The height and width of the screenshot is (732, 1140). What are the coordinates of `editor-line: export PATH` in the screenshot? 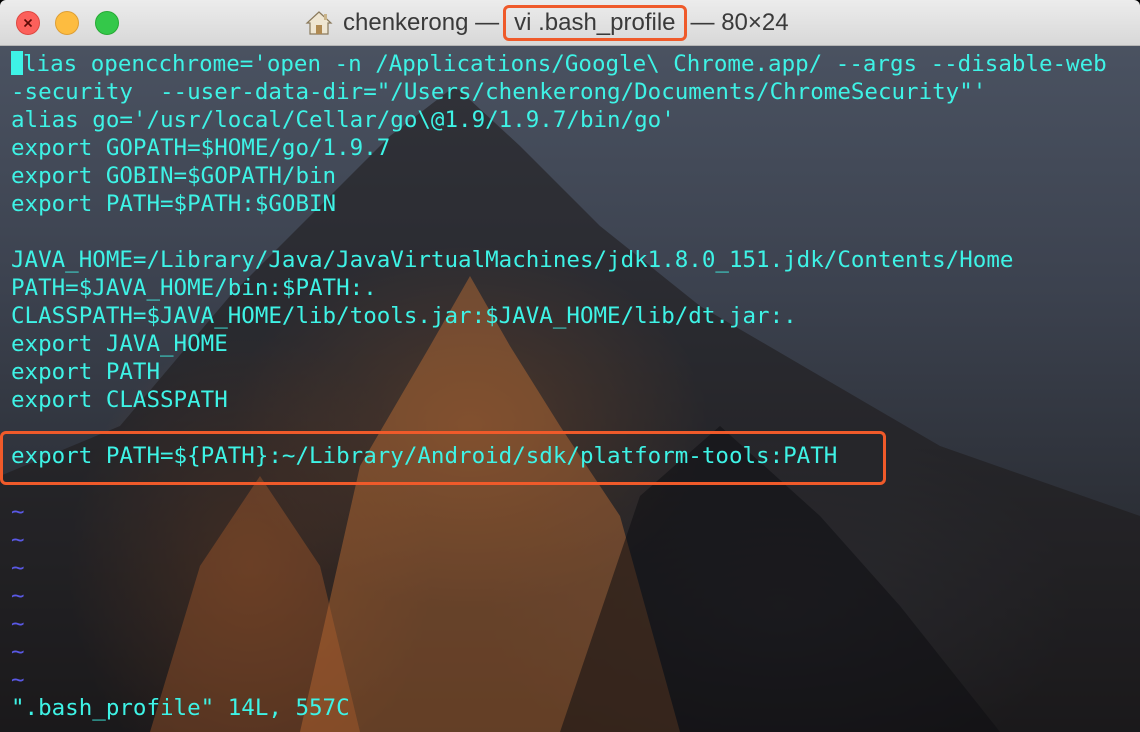 It's located at (573, 372).